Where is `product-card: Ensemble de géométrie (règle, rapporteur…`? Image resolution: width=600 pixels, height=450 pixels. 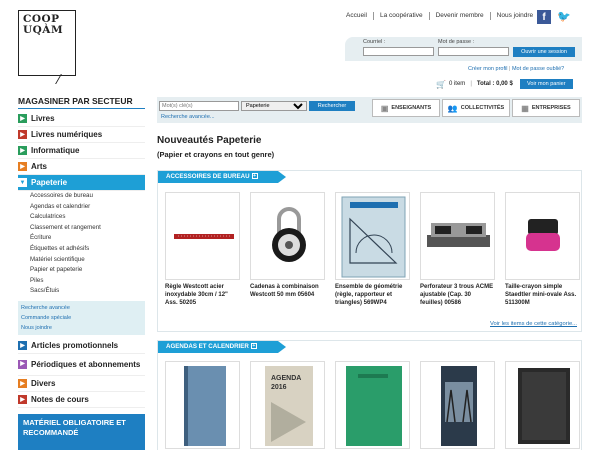 product-card: Ensemble de géométrie (règle, rapporteur… is located at coordinates (372, 249).